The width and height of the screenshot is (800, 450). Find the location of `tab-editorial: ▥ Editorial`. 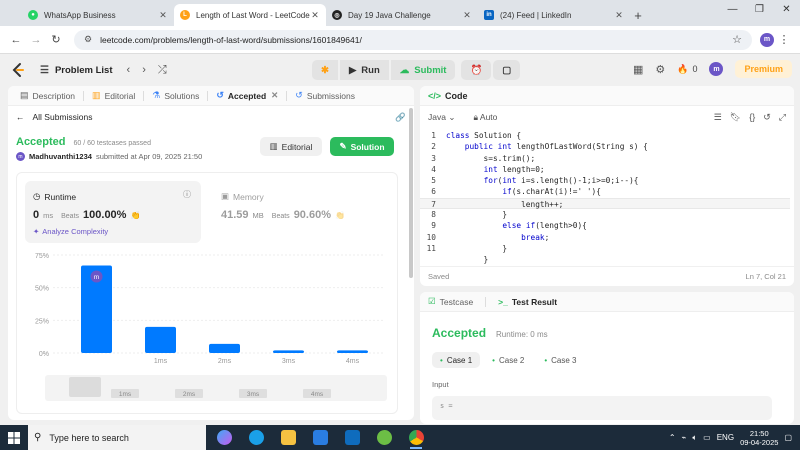

tab-editorial: ▥ Editorial is located at coordinates (113, 95).